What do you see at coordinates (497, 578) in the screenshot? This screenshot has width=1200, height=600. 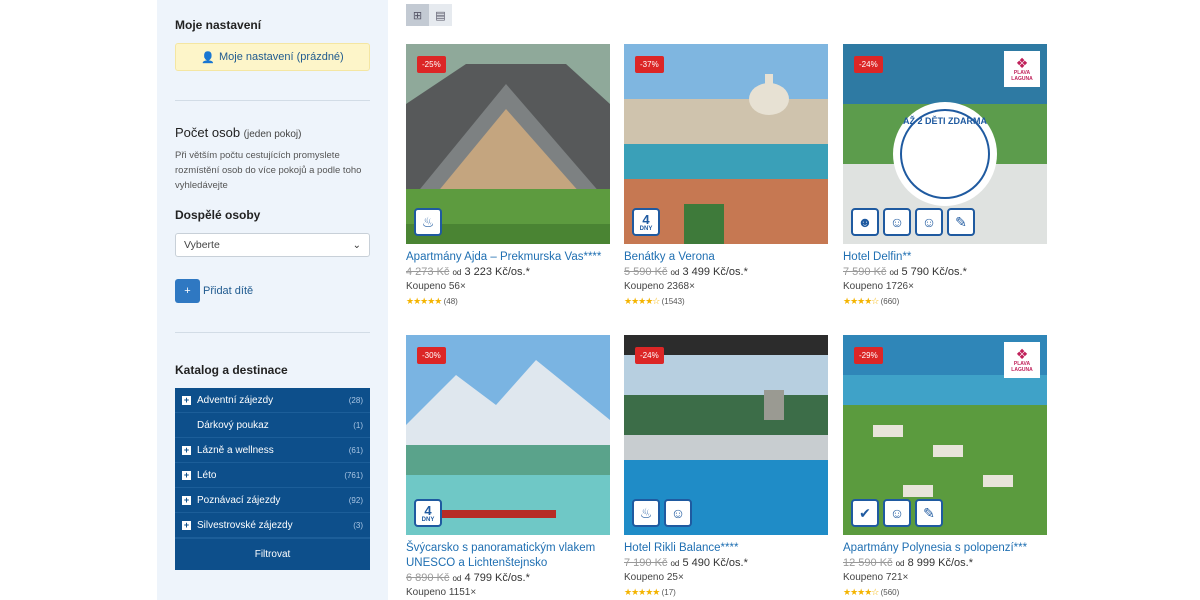 I see `current-price: 4 799 Kč/os.*` at bounding box center [497, 578].